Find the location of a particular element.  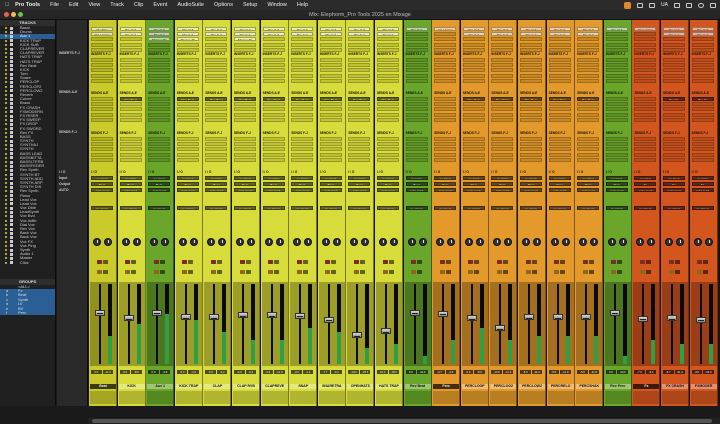

track-name: OPENHATS is located at coordinates (360, 386).